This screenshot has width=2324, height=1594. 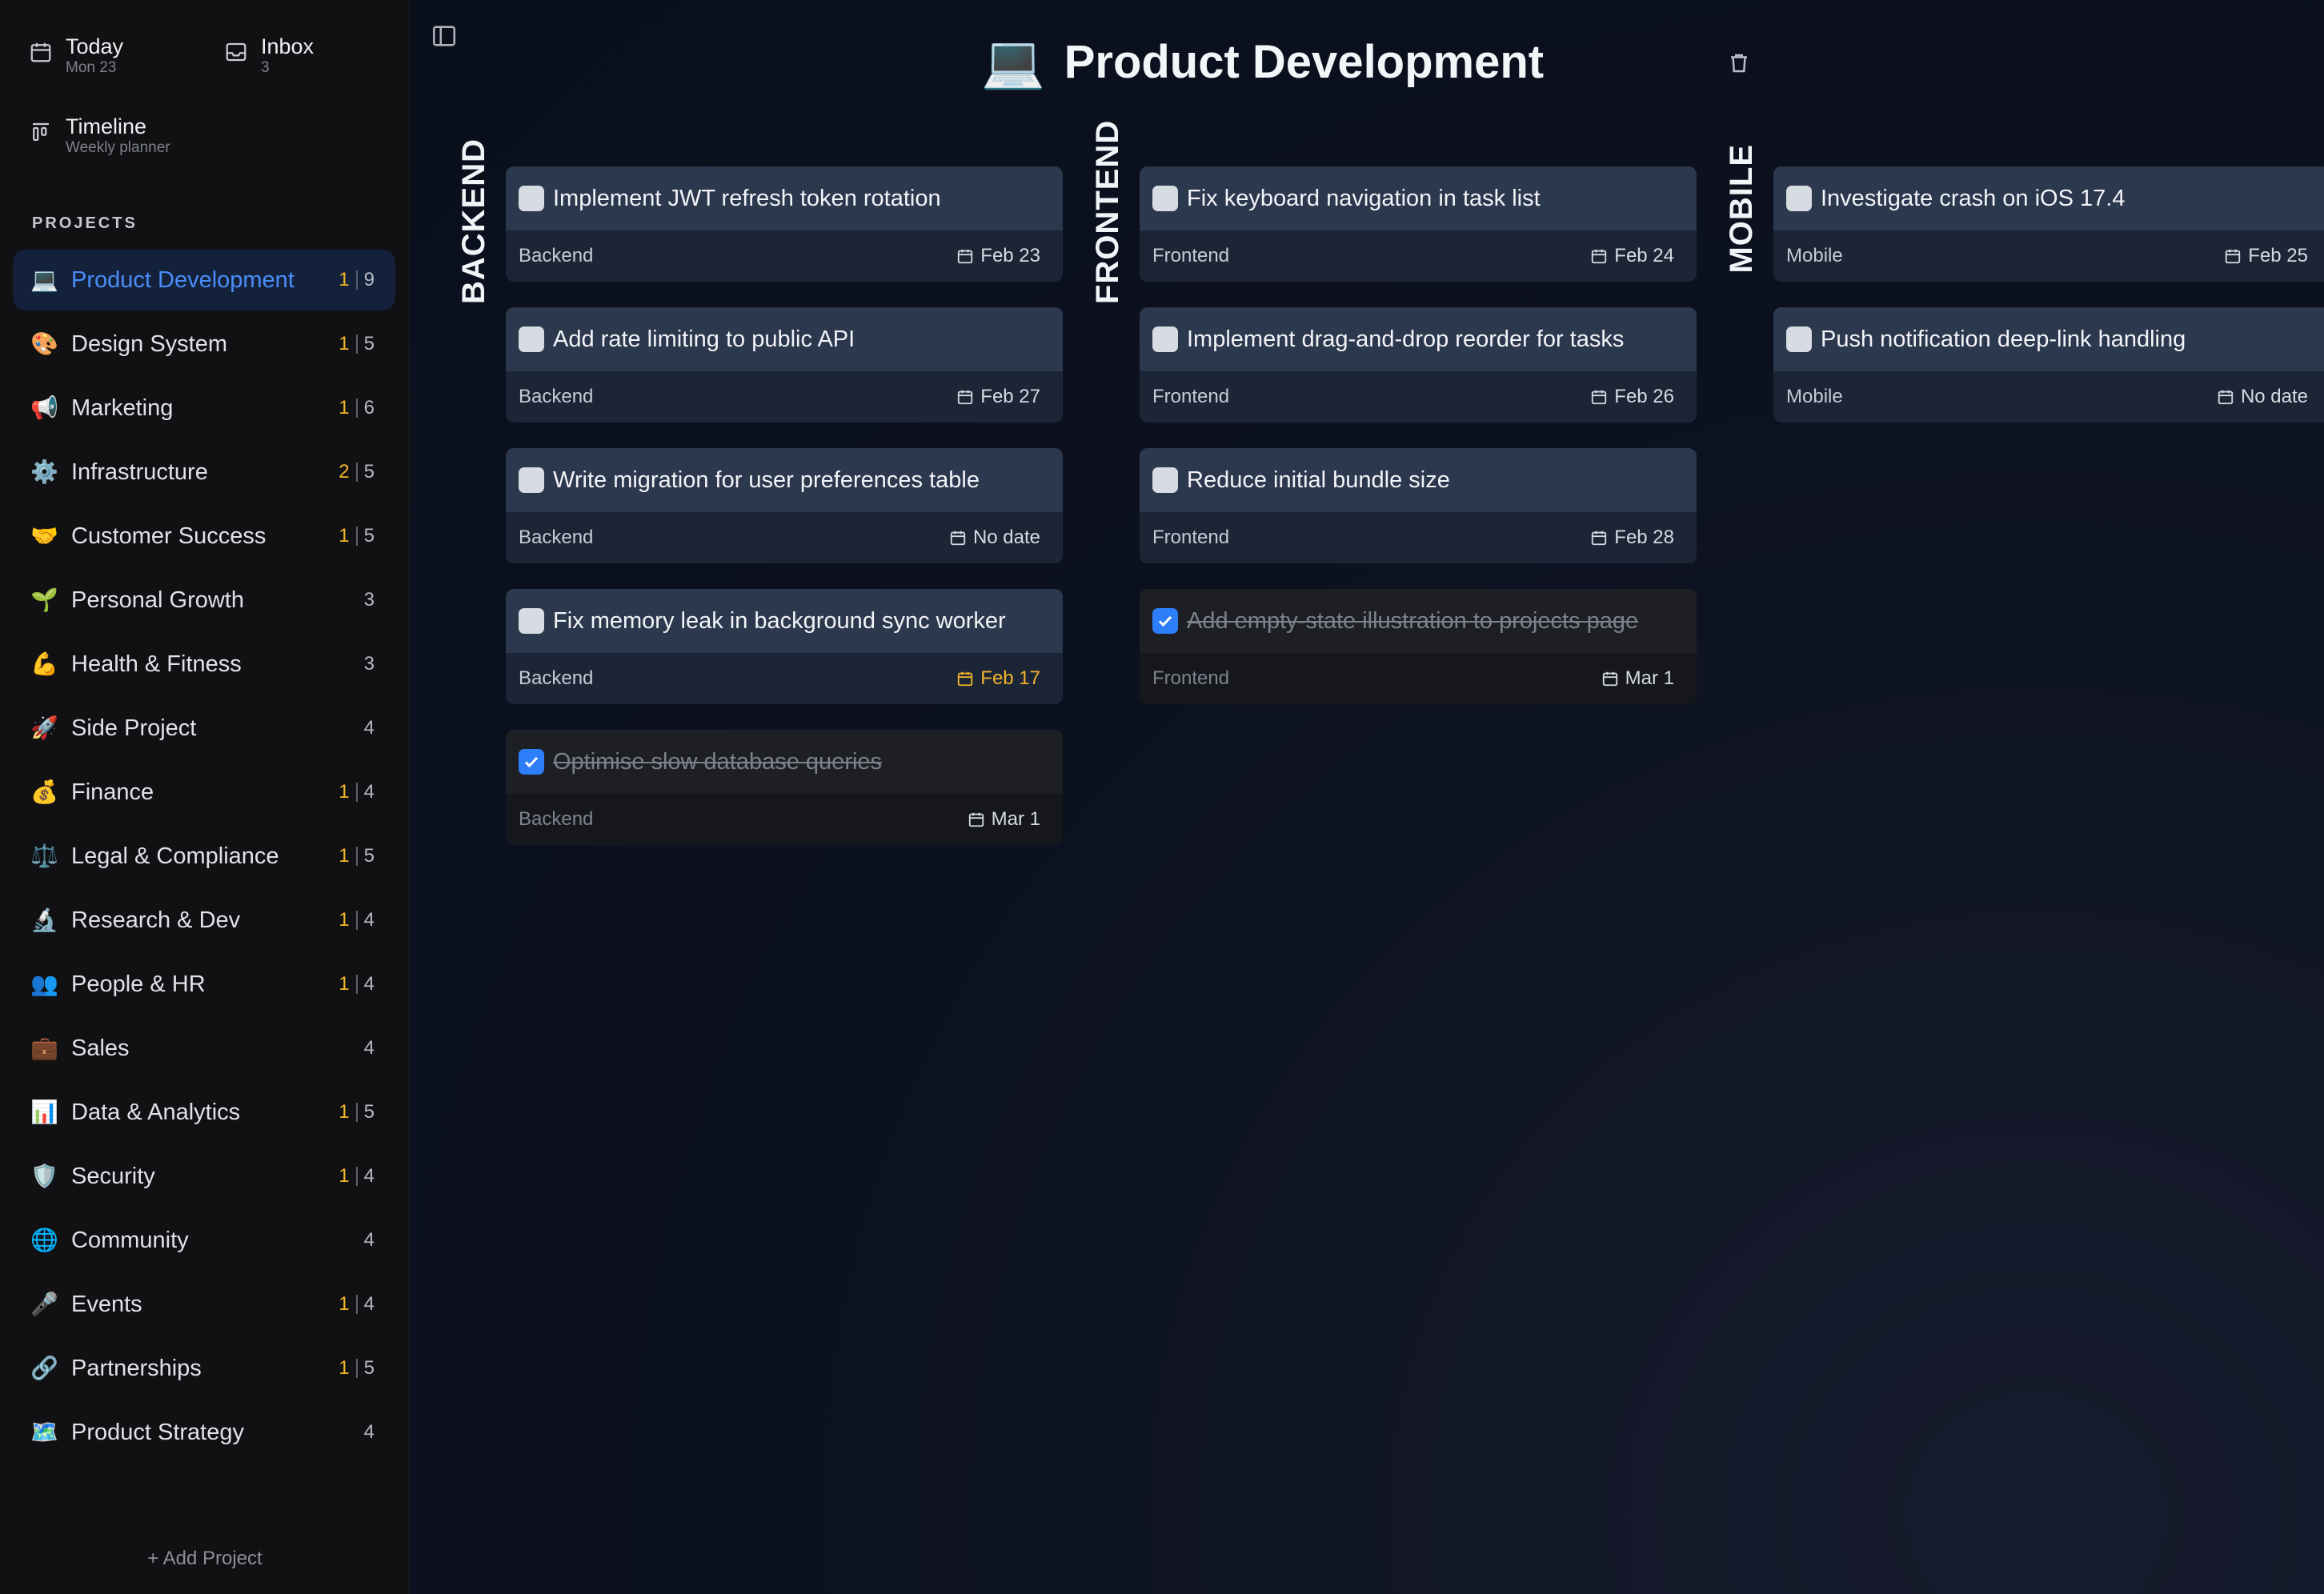 What do you see at coordinates (369, 600) in the screenshot?
I see `total-count: 3` at bounding box center [369, 600].